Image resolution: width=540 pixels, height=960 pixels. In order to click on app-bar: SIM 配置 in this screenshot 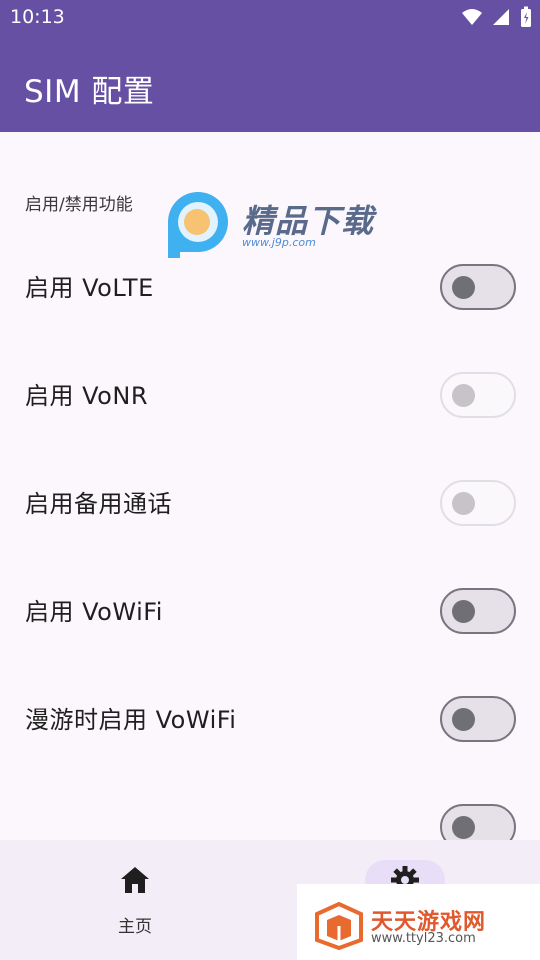, I will do `click(270, 84)`.